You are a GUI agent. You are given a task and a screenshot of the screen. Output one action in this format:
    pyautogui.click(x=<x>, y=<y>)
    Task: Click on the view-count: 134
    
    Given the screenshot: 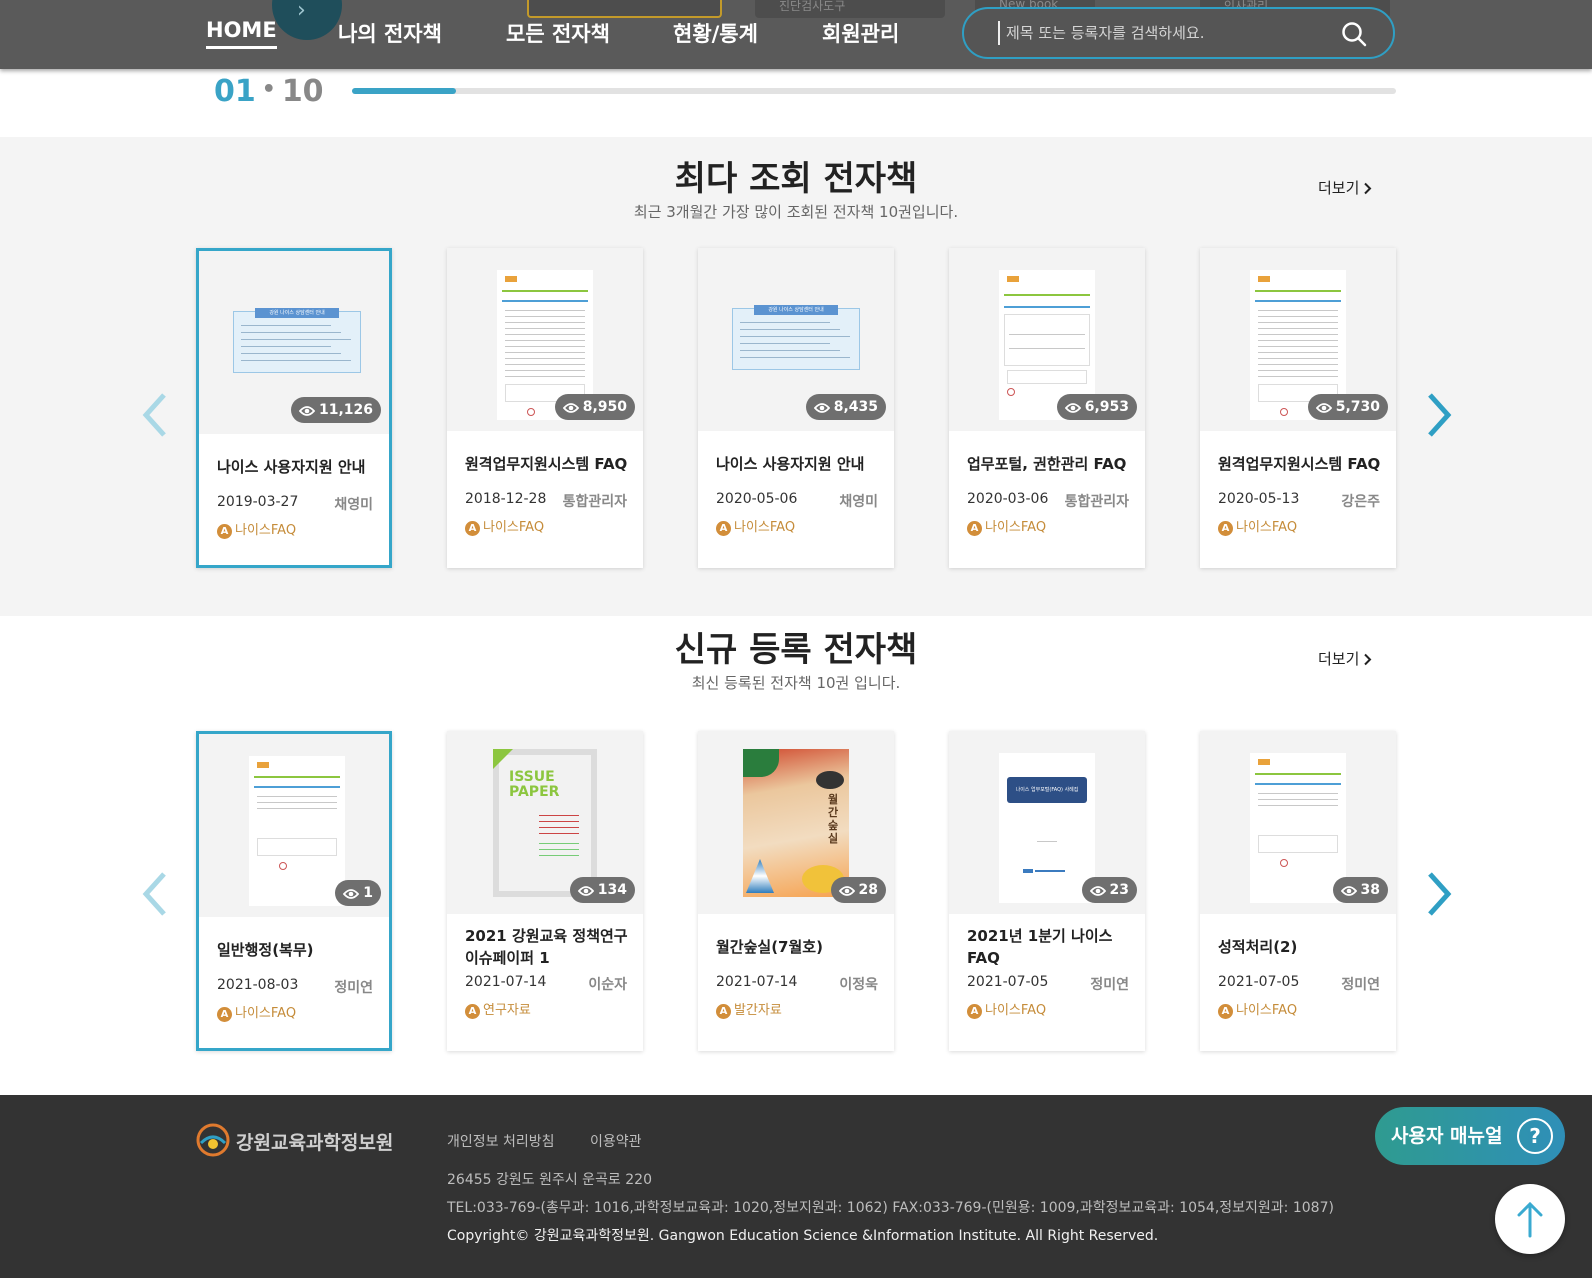 What is the action you would take?
    pyautogui.click(x=612, y=890)
    